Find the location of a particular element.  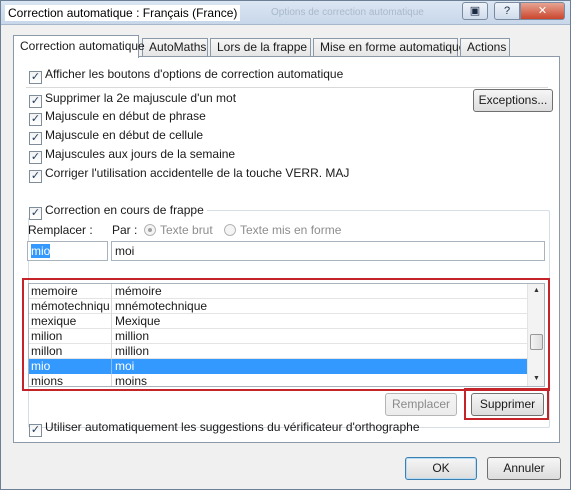

formatted-text-label: Texte mis en forme is located at coordinates (291, 230).